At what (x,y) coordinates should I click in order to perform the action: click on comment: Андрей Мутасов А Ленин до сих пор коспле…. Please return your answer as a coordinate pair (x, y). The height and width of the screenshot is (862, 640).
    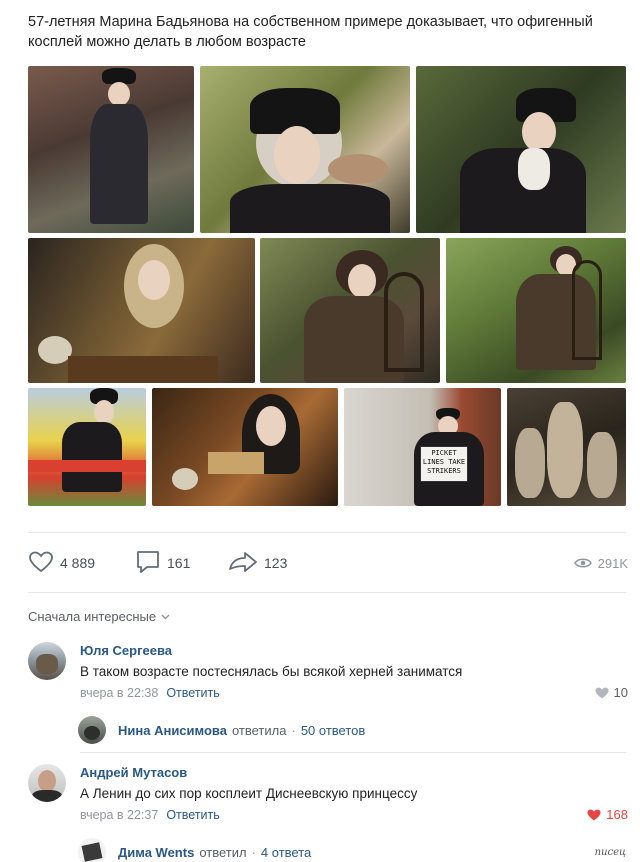
    Looking at the image, I should click on (328, 812).